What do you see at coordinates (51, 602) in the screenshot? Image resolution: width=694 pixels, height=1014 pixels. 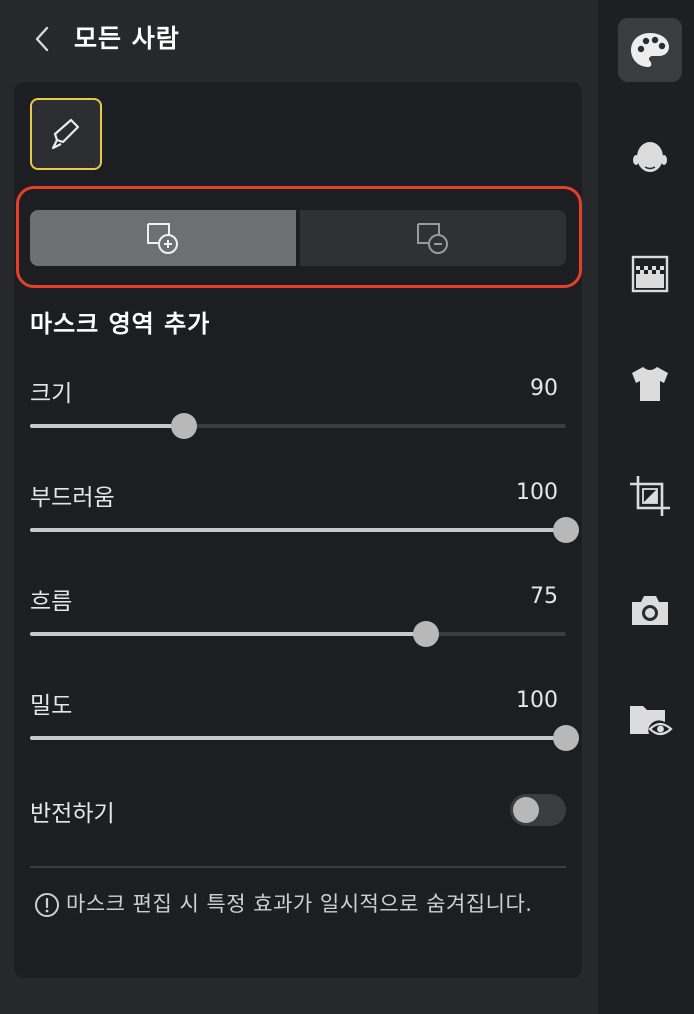 I see `flow-slider-label: 흐름` at bounding box center [51, 602].